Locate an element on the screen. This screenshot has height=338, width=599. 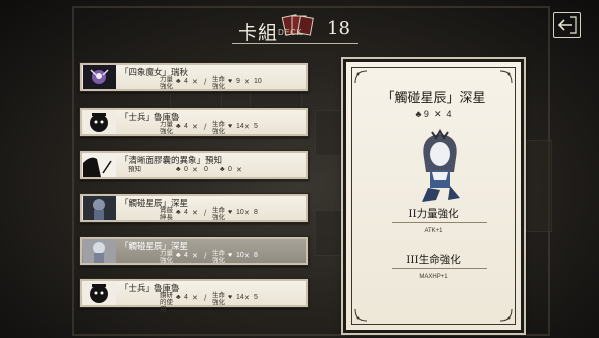
detail-stats: ♣ 9 ✕ 4 is located at coordinates (433, 114).